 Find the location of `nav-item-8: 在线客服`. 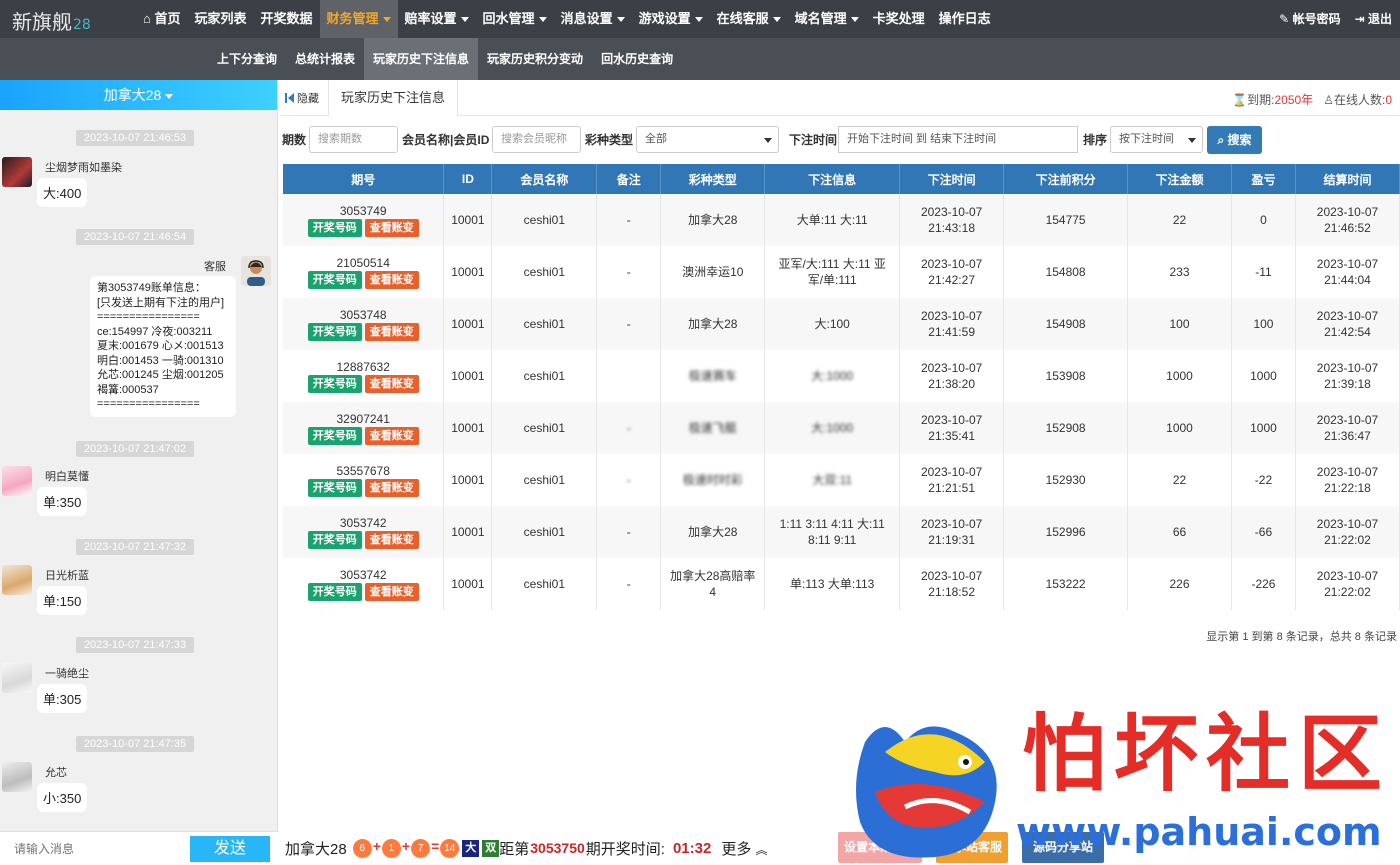

nav-item-8: 在线客服 is located at coordinates (749, 19).